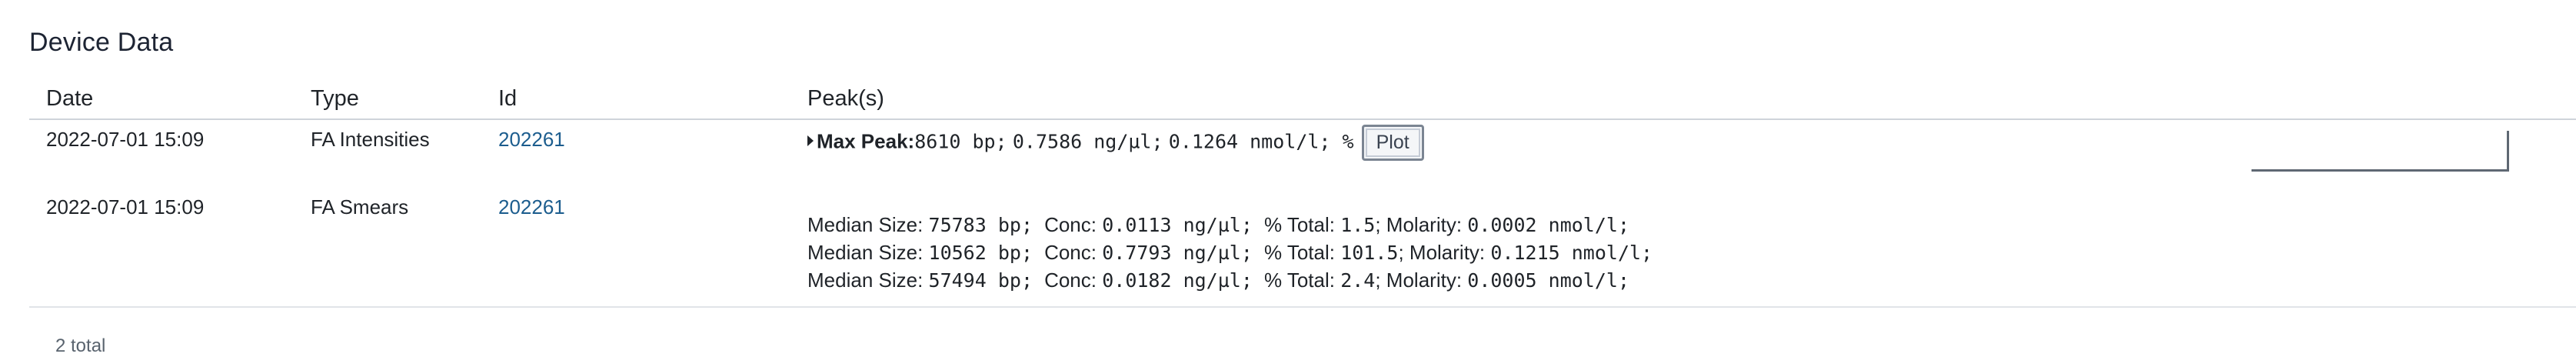  Describe the element at coordinates (69, 99) in the screenshot. I see `column-header-date: Date` at that location.